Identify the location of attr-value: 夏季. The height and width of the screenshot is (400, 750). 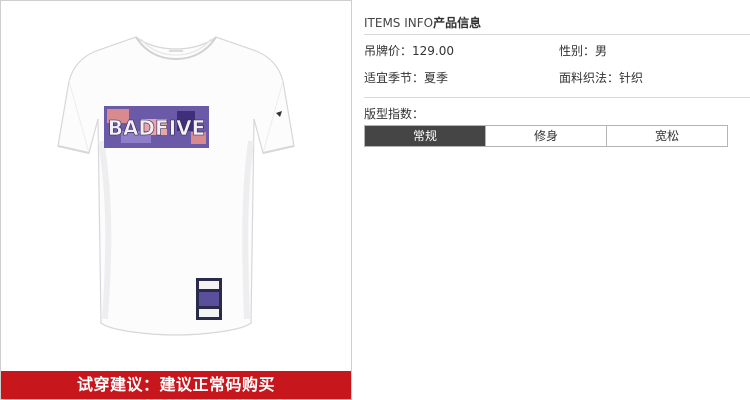
(436, 78).